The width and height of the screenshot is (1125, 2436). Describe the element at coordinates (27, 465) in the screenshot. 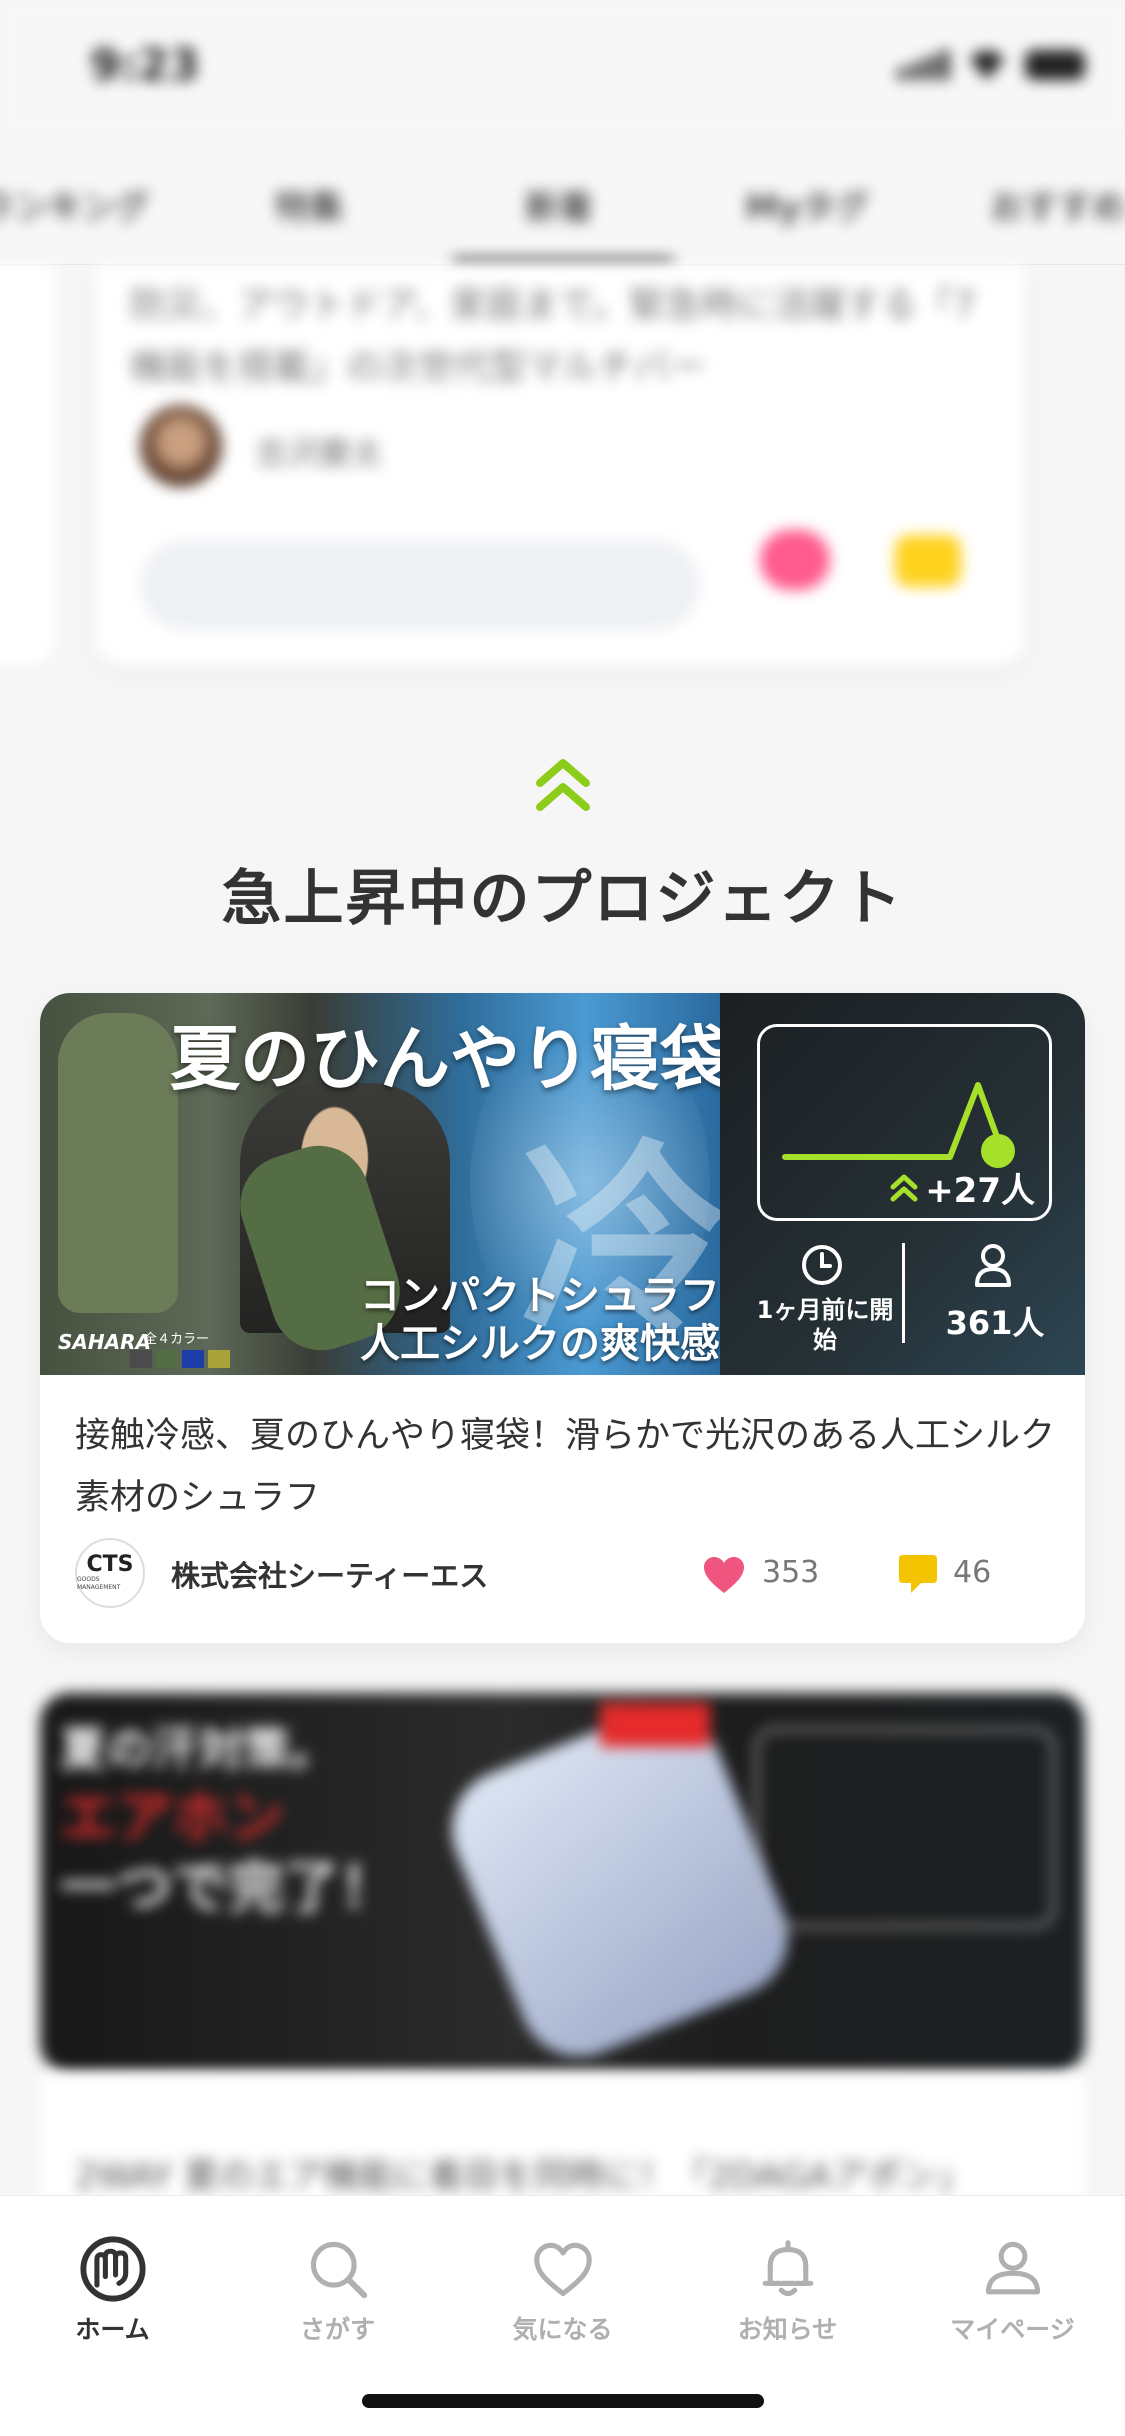

I see `side-card-left` at that location.